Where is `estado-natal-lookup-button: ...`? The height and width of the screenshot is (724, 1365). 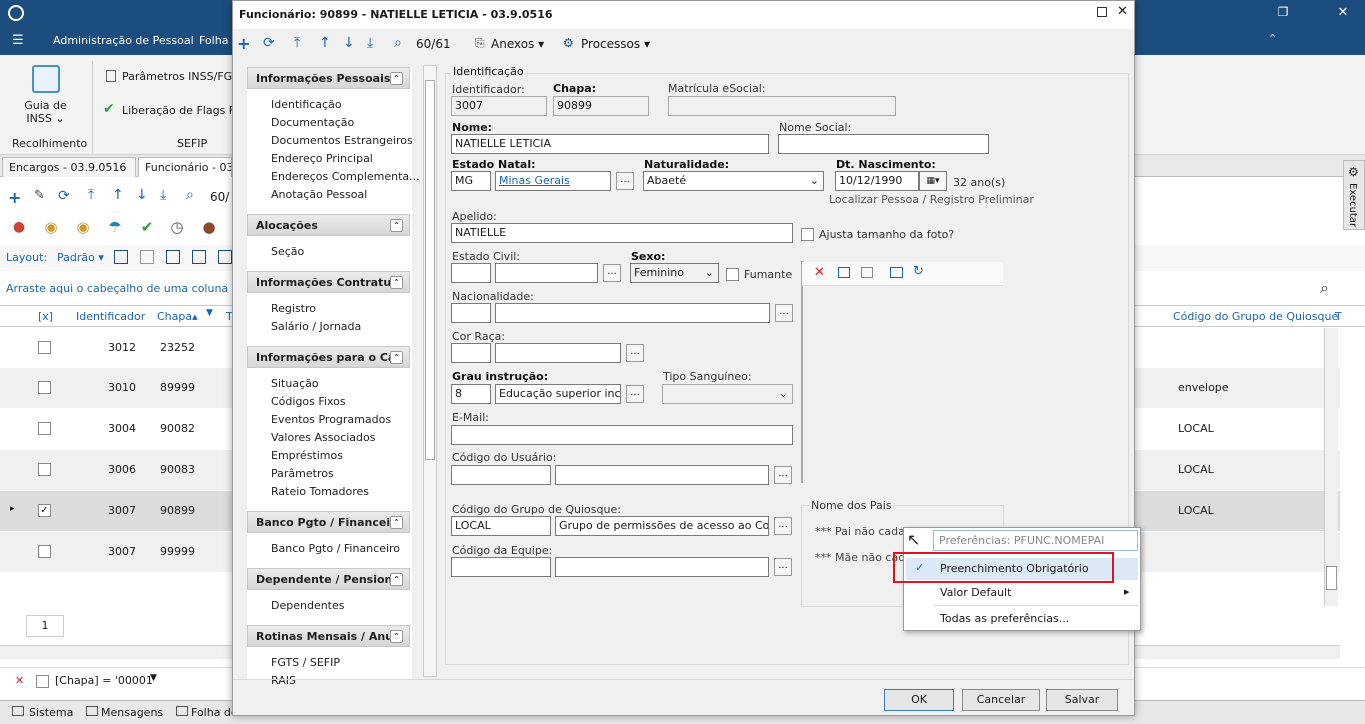 estado-natal-lookup-button: ... is located at coordinates (625, 181).